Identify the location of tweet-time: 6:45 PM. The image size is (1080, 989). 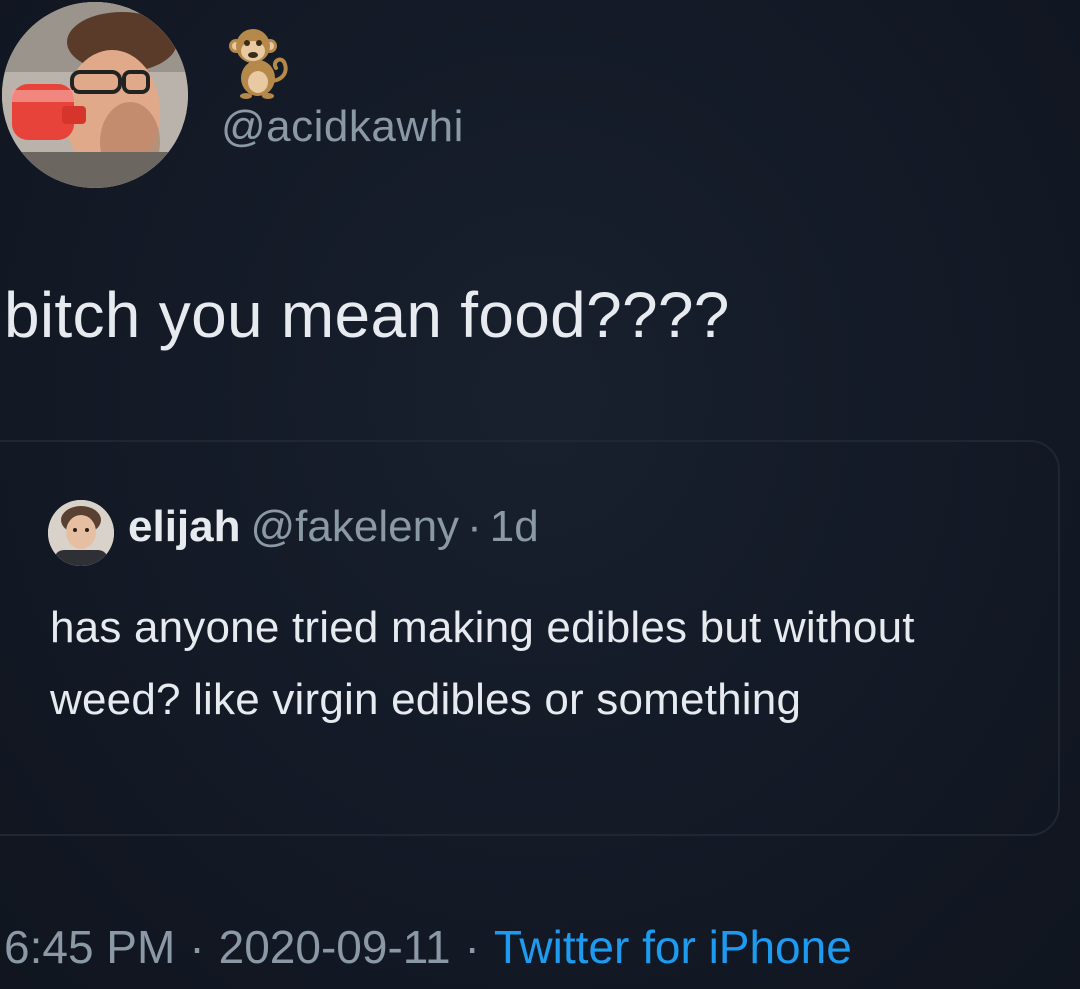
(89, 947).